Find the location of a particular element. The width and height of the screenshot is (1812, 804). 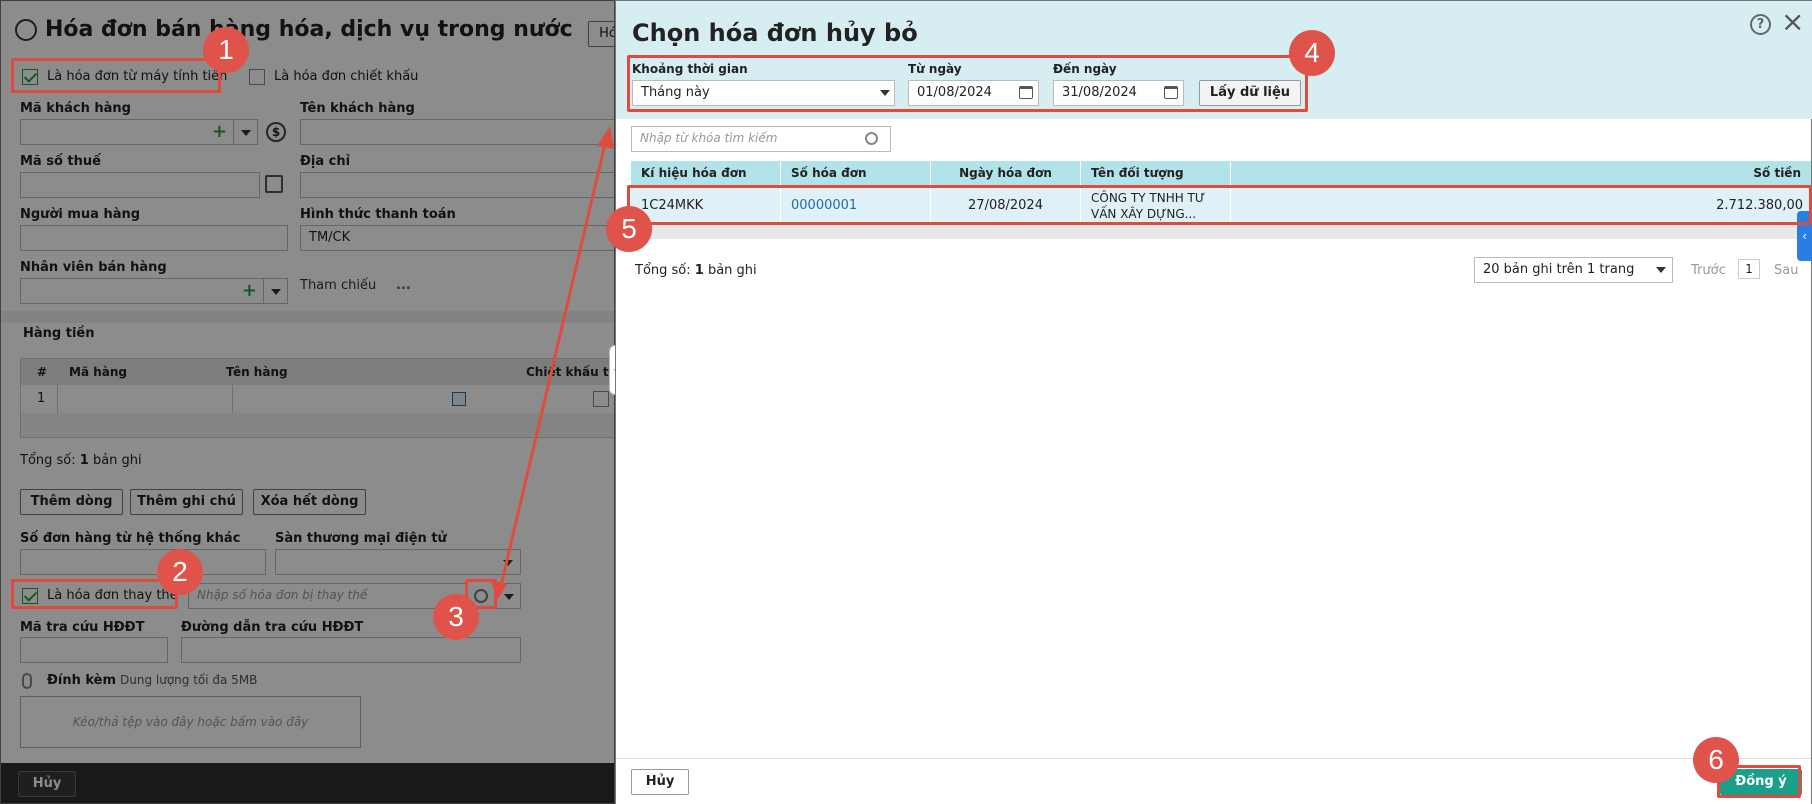

col-name: Tên đối tượng is located at coordinates (1156, 173).